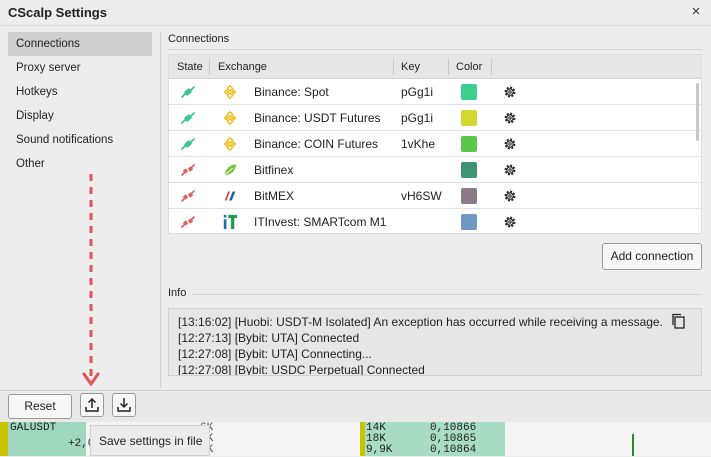  What do you see at coordinates (435, 92) in the screenshot?
I see `table-row: Binance: Spot pGg1i` at bounding box center [435, 92].